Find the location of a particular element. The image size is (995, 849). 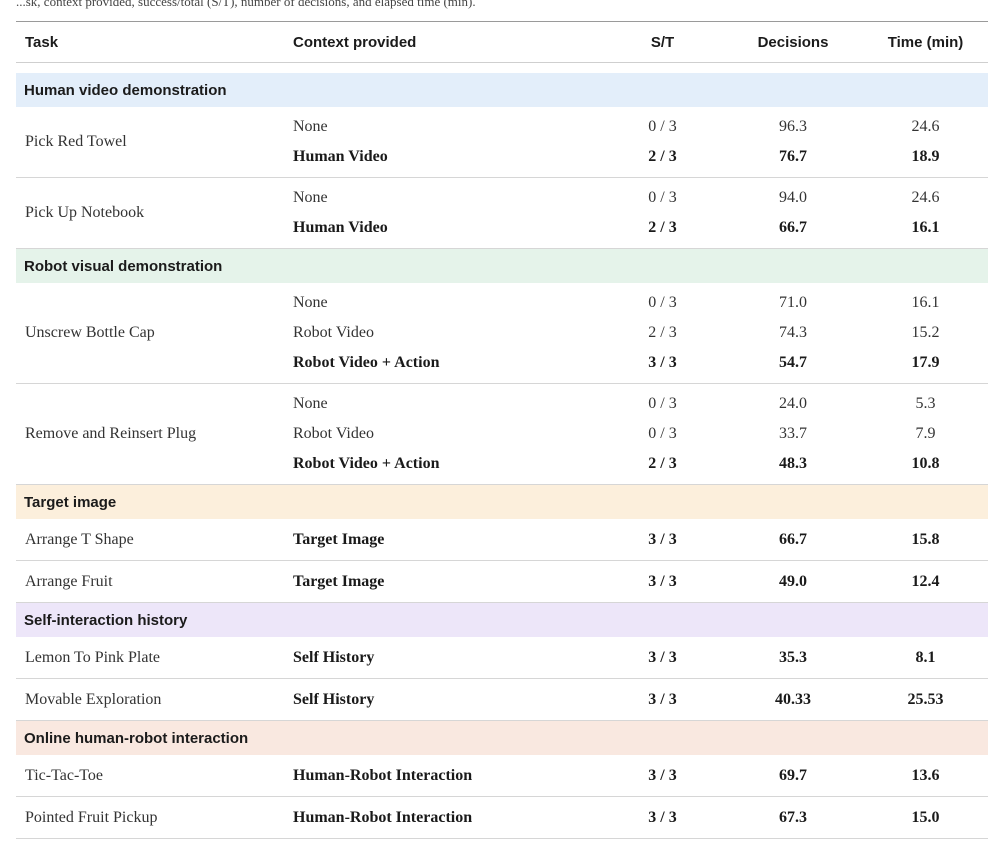

time-cell: 12.4 is located at coordinates (925, 581).